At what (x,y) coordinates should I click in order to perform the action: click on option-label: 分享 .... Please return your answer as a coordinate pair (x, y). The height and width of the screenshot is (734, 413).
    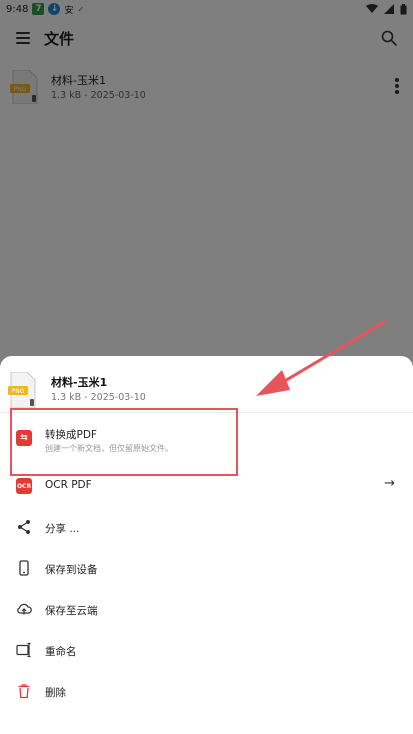
    Looking at the image, I should click on (62, 529).